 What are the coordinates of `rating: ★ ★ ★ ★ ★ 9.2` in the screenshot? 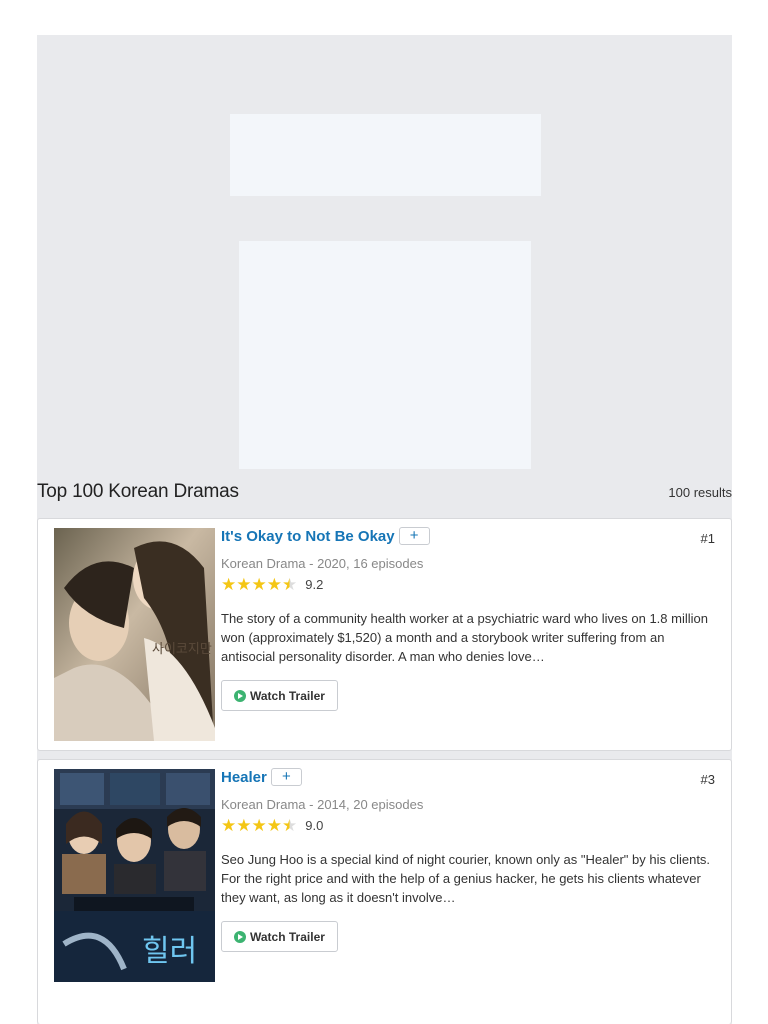 It's located at (272, 584).